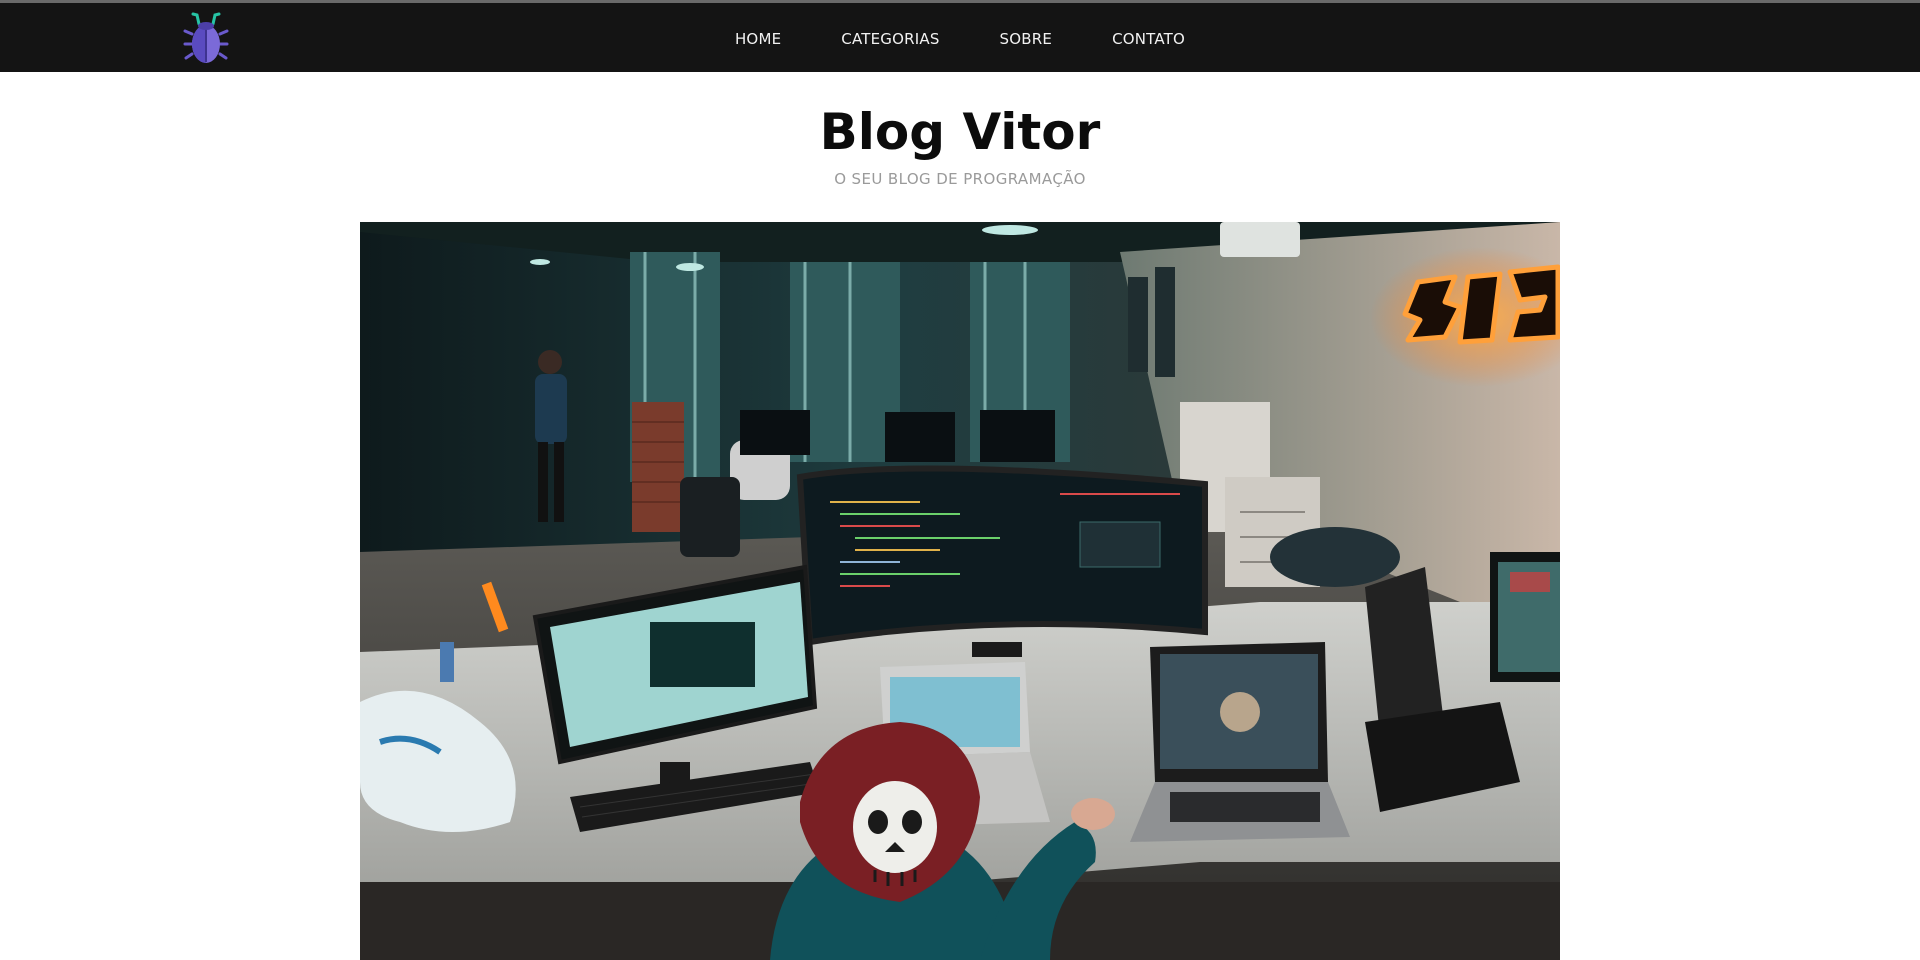  Describe the element at coordinates (890, 39) in the screenshot. I see `nav-link-categorias: CATEGORIAS` at that location.